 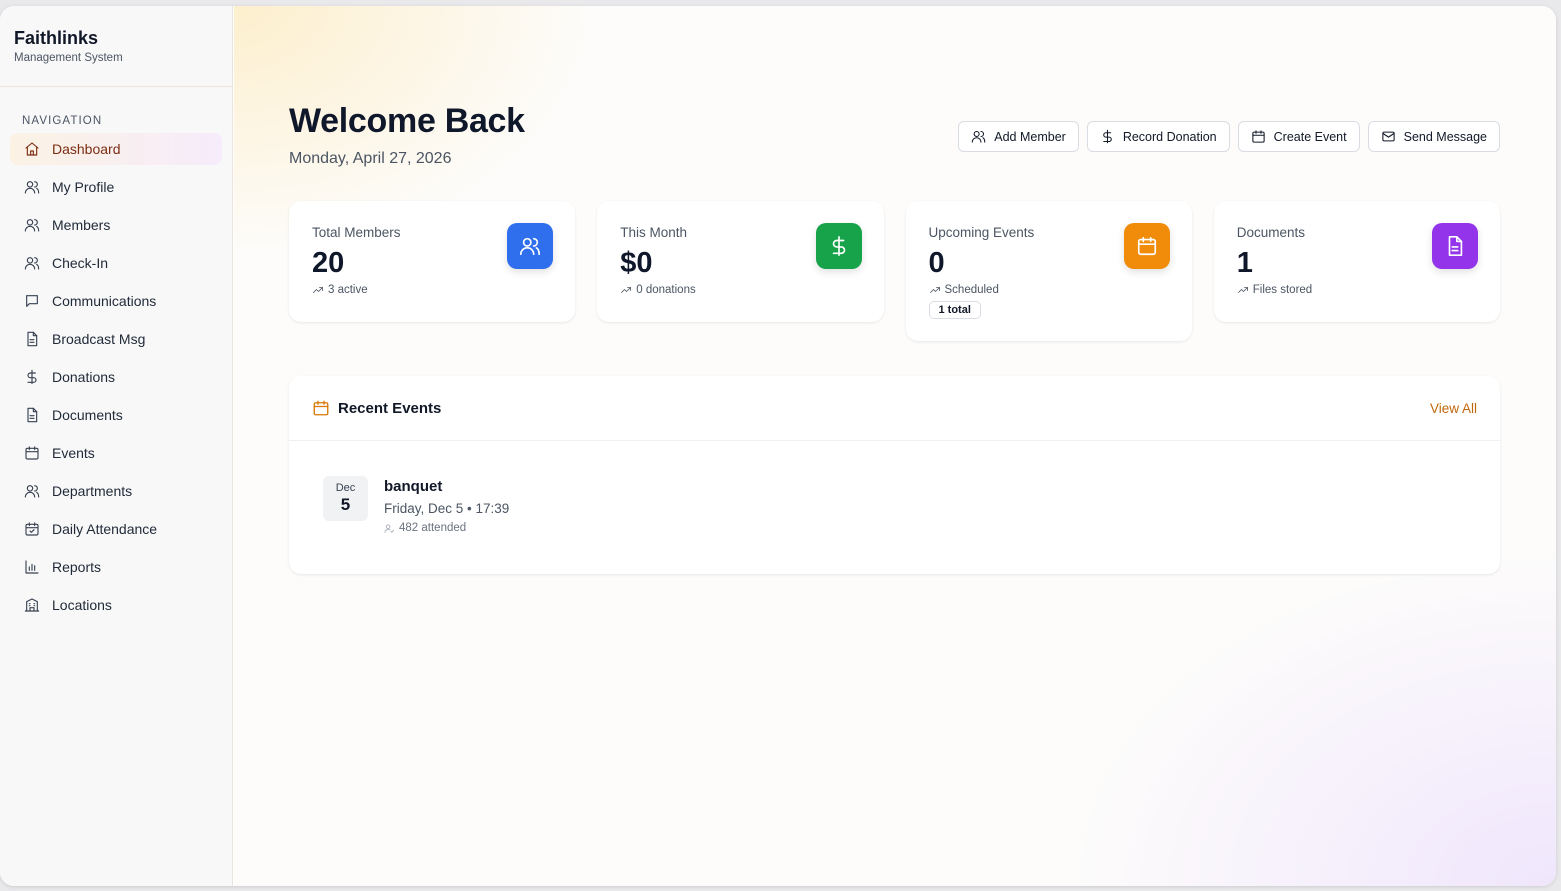 I want to click on brand: Faithlinks Management System, so click(x=116, y=46).